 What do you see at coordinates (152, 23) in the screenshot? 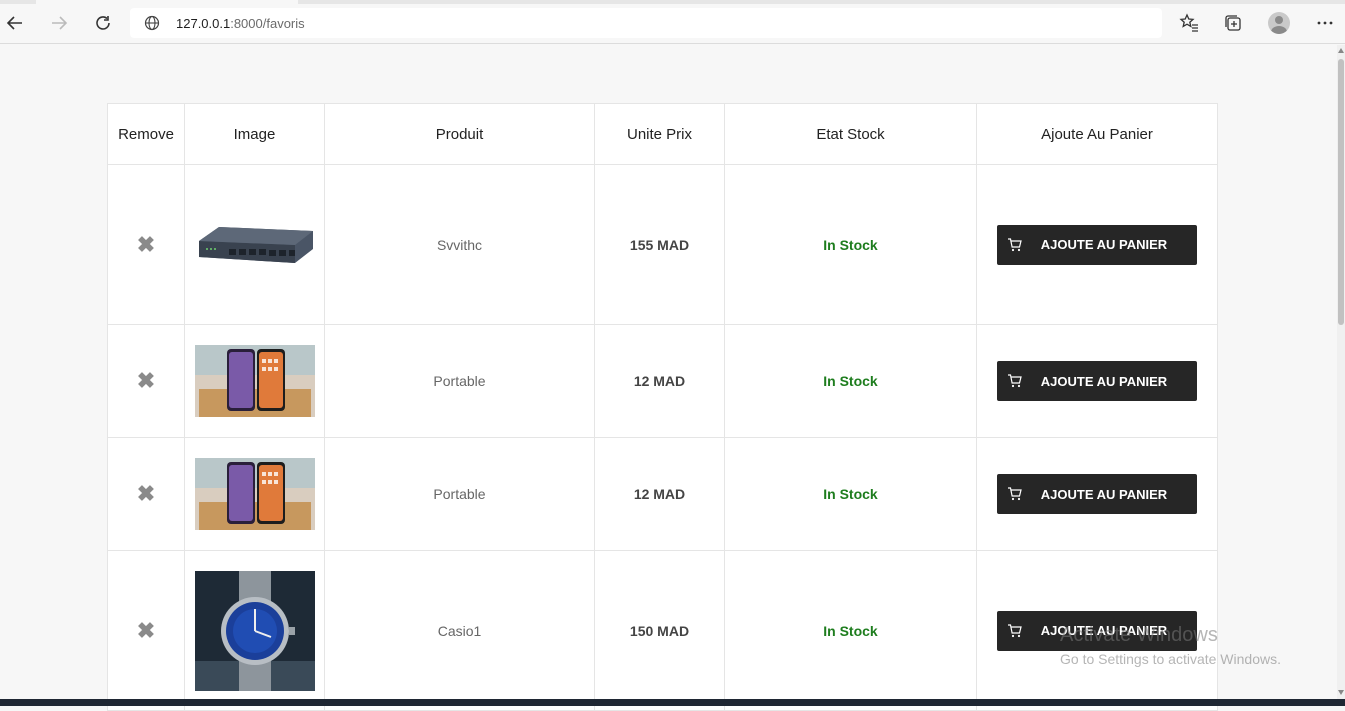
I see `globe-icon` at bounding box center [152, 23].